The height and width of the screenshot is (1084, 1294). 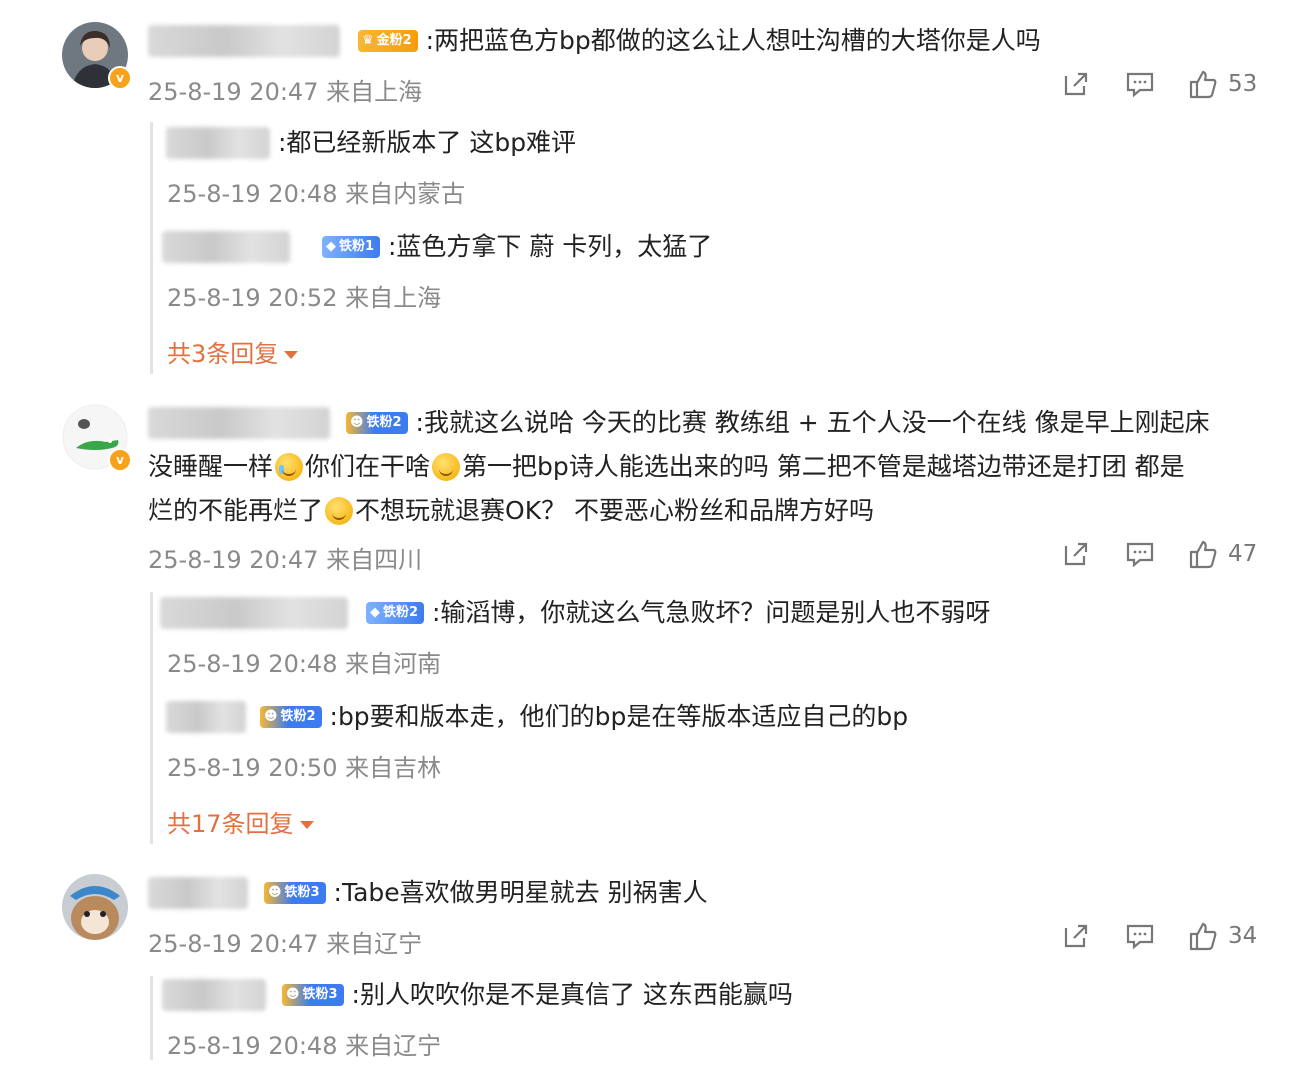 I want to click on reply-text: :bp要和版本走，他们的bp是在等版本适应自己的bp, so click(x=619, y=716).